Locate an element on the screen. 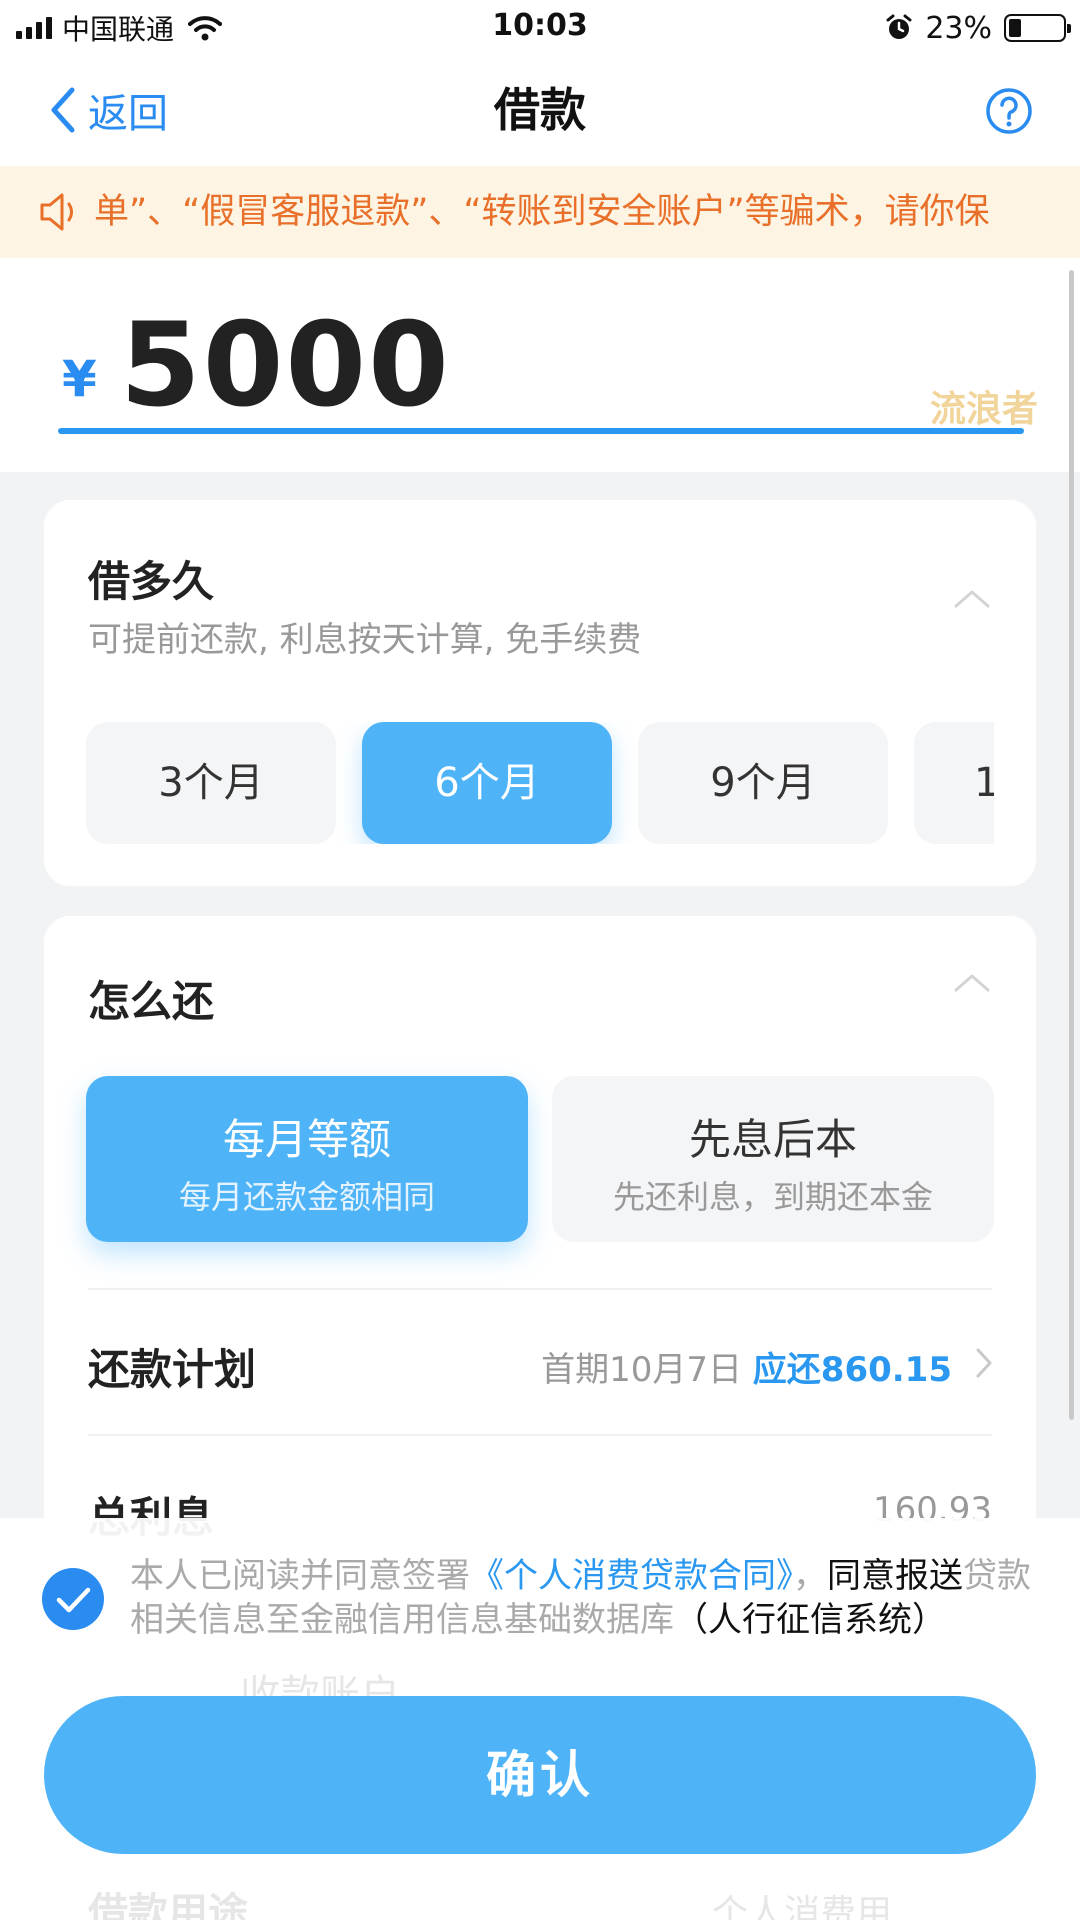 The width and height of the screenshot is (1080, 1920). battery-icon is located at coordinates (1037, 28).